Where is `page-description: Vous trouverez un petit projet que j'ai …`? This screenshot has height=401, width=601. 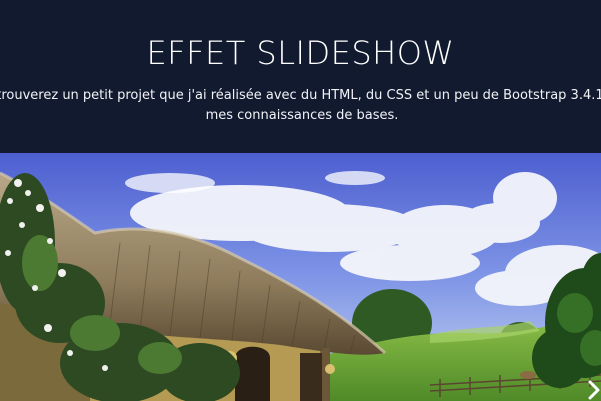
page-description: Vous trouverez un petit projet que j'ai … is located at coordinates (300, 105).